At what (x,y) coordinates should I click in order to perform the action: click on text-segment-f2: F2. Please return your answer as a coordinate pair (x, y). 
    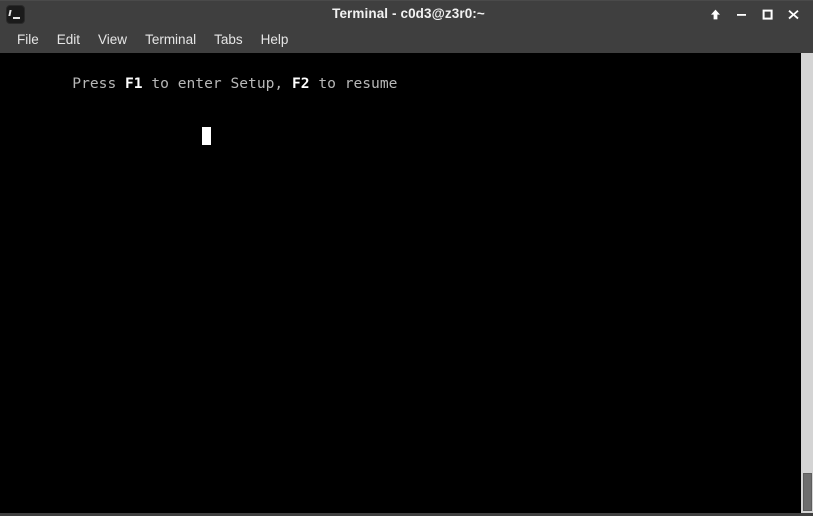
    Looking at the image, I should click on (300, 83).